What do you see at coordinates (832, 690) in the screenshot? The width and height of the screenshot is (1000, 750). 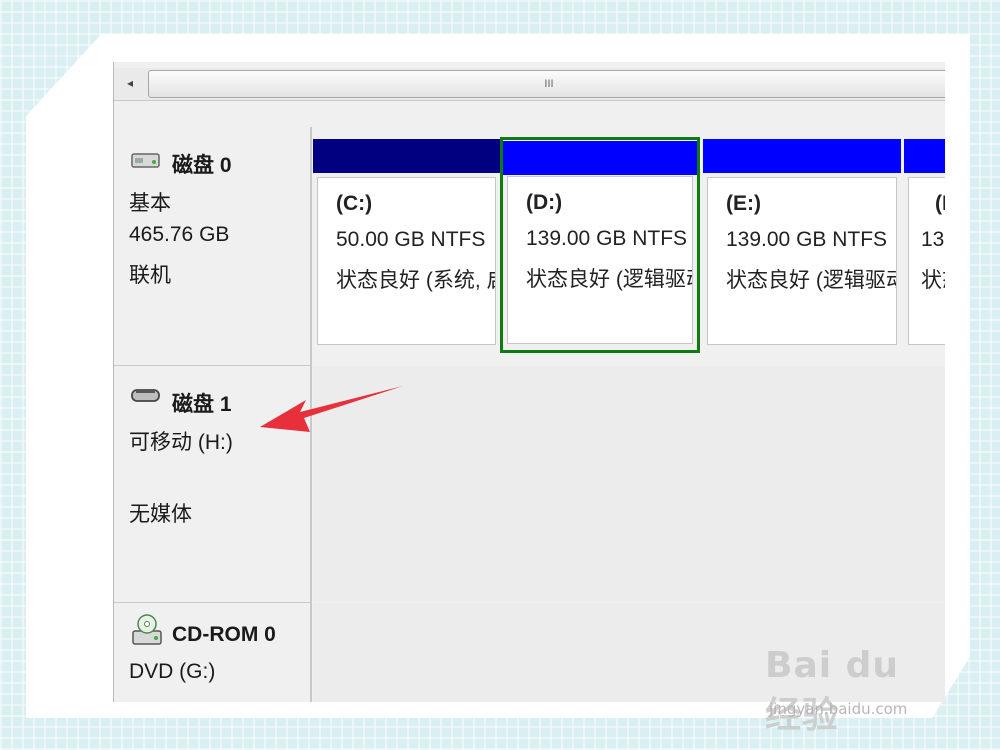 I see `watermark-logo-text: Bai du 经验` at bounding box center [832, 690].